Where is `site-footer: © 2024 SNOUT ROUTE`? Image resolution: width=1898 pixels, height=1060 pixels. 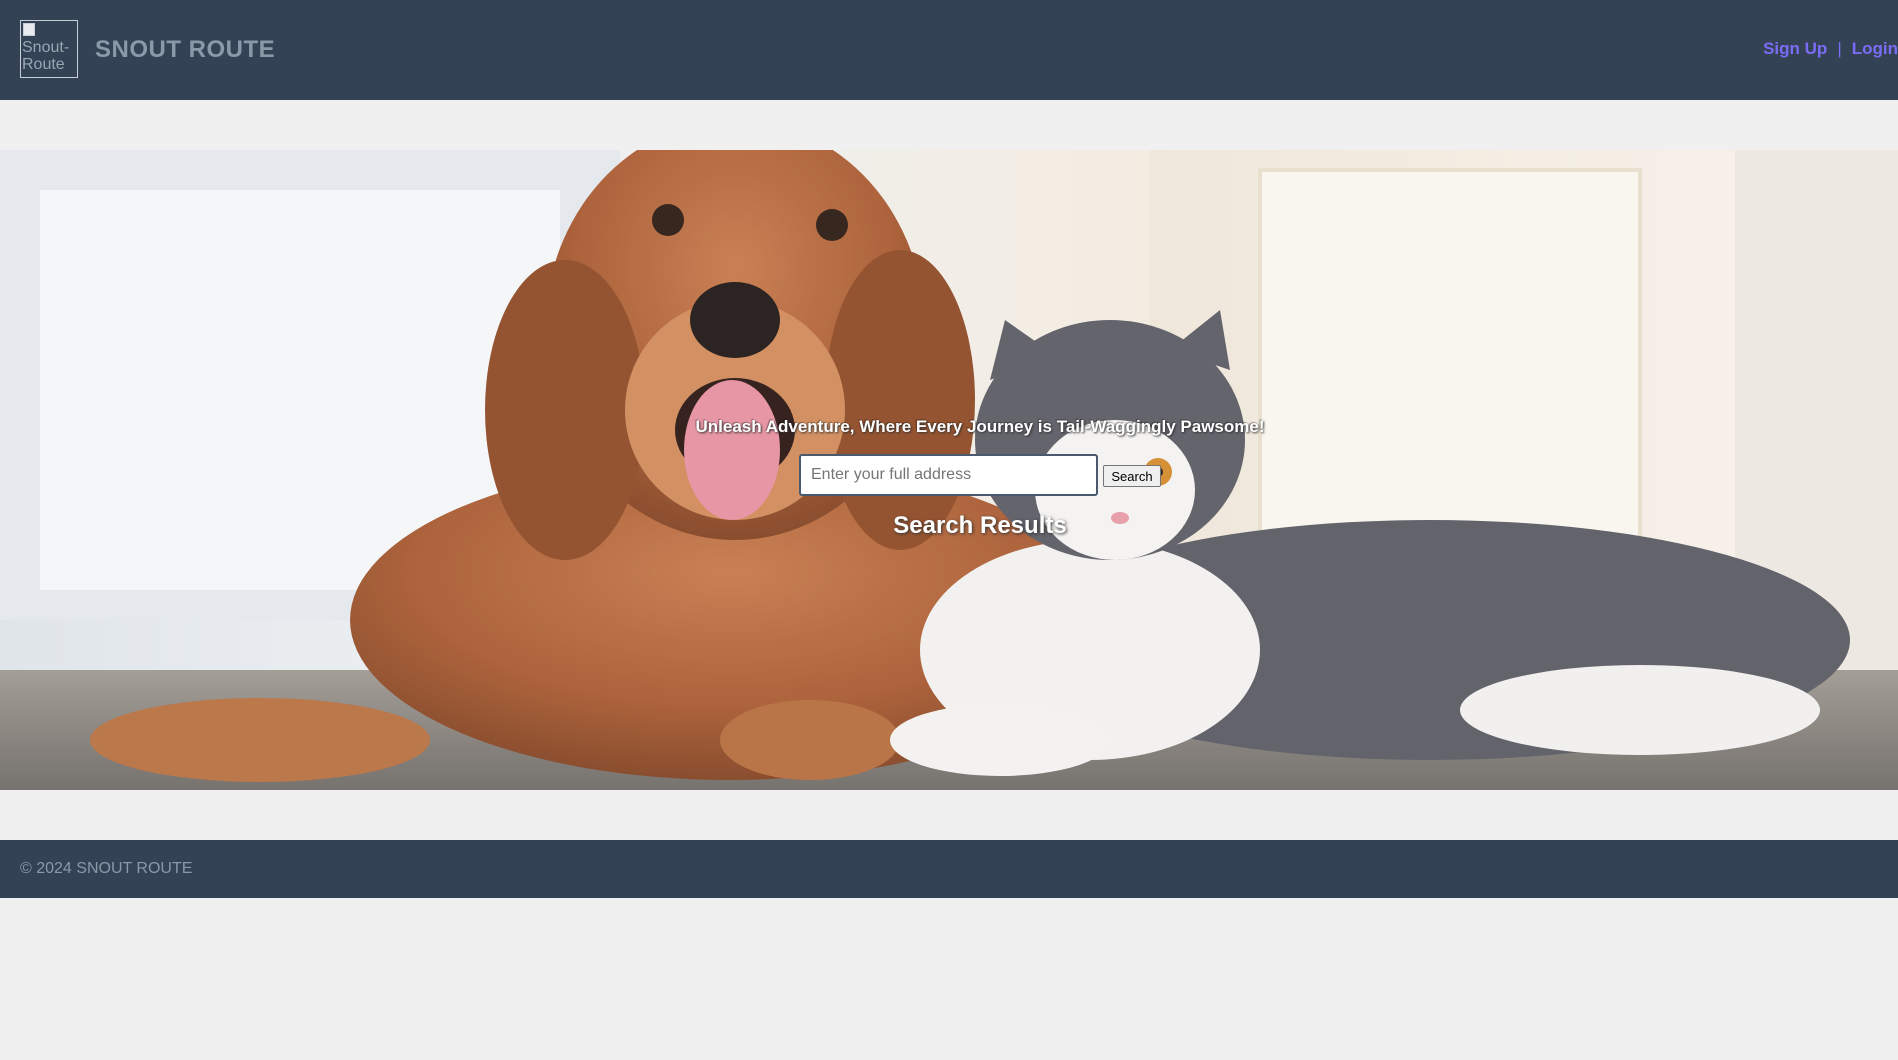 site-footer: © 2024 SNOUT ROUTE is located at coordinates (949, 869).